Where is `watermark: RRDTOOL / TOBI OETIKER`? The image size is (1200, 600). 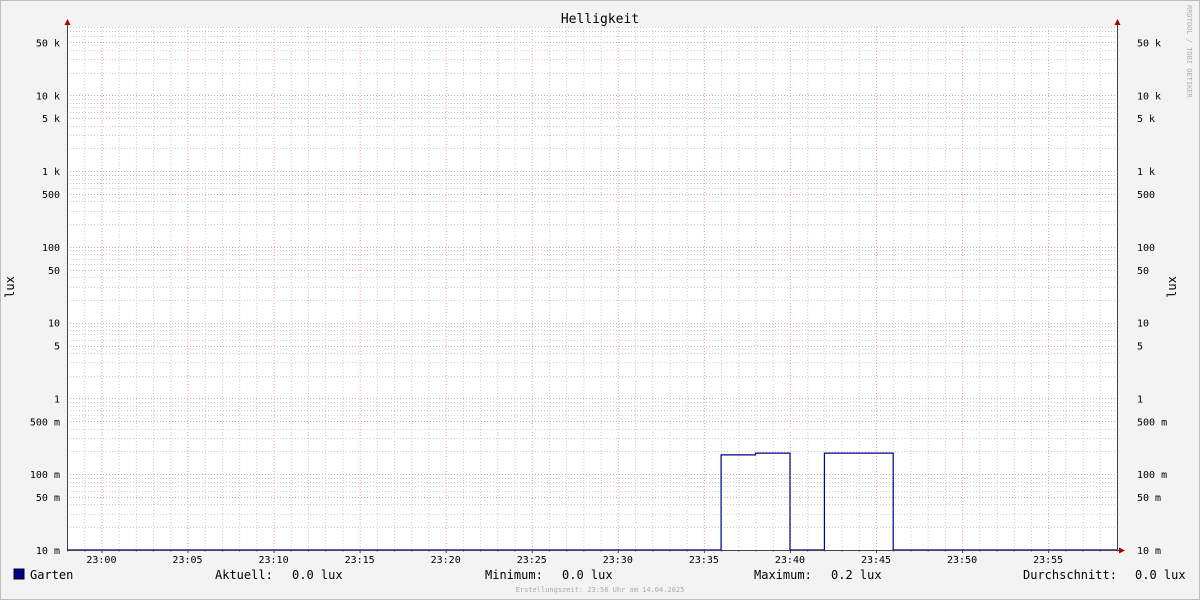
watermark: RRDTOOL / TOBI OETIKER is located at coordinates (1189, 52).